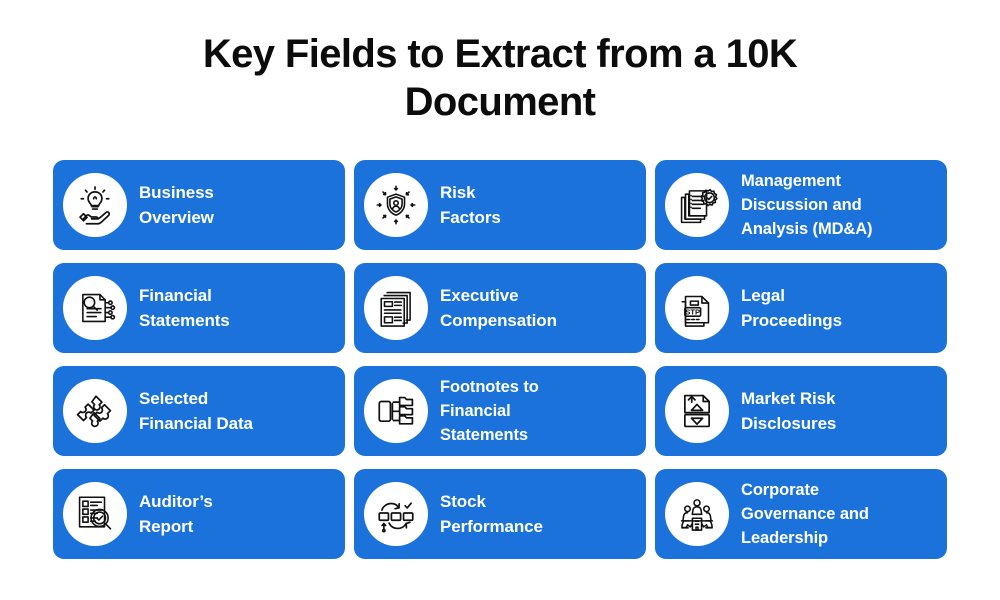  What do you see at coordinates (176, 205) in the screenshot?
I see `card-label: Business Overview` at bounding box center [176, 205].